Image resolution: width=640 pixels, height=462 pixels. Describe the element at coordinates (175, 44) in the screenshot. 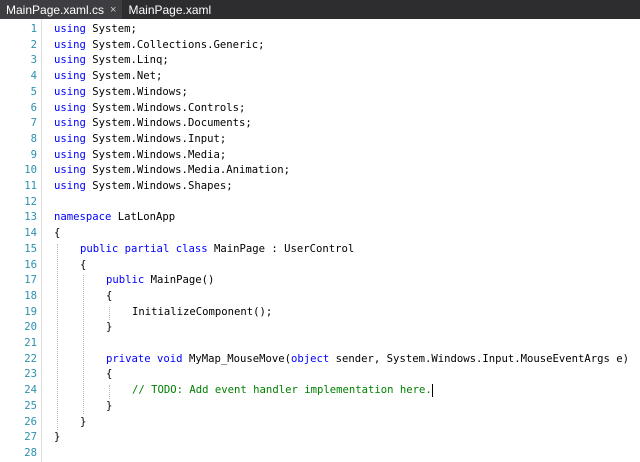

I see `code-token: System.Collections.Generic;` at that location.